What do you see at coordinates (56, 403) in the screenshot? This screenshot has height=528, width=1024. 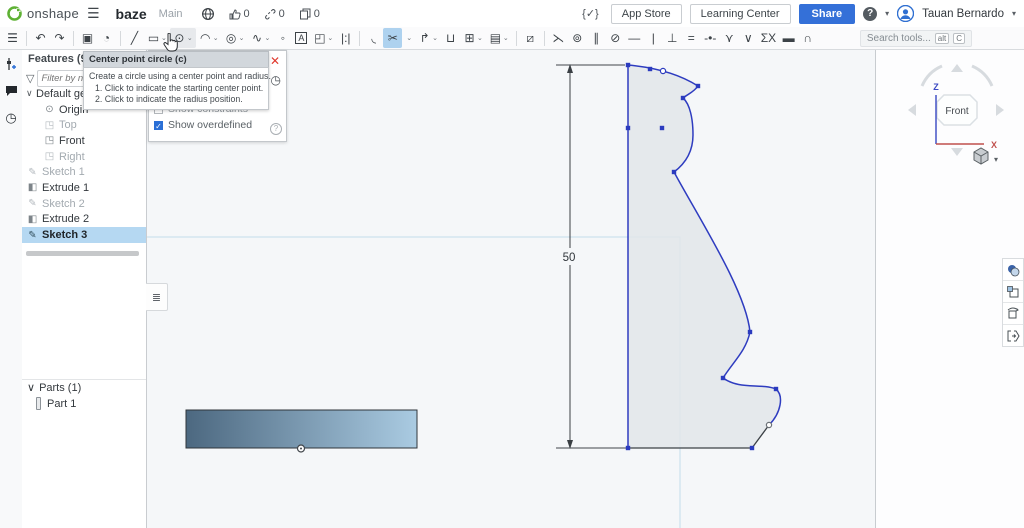 I see `part-item-part1: Part 1` at bounding box center [56, 403].